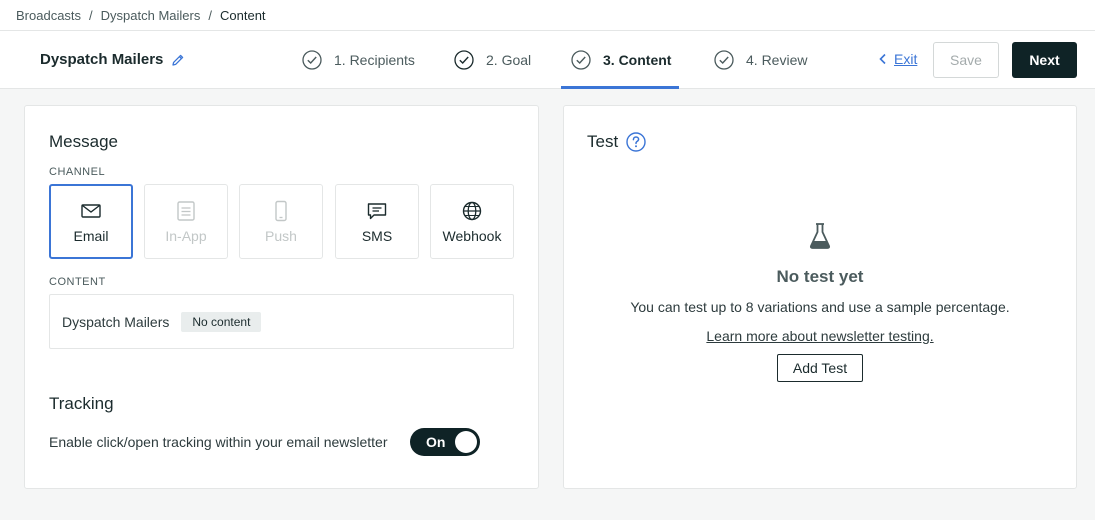  I want to click on chevron-left-icon, so click(882, 59).